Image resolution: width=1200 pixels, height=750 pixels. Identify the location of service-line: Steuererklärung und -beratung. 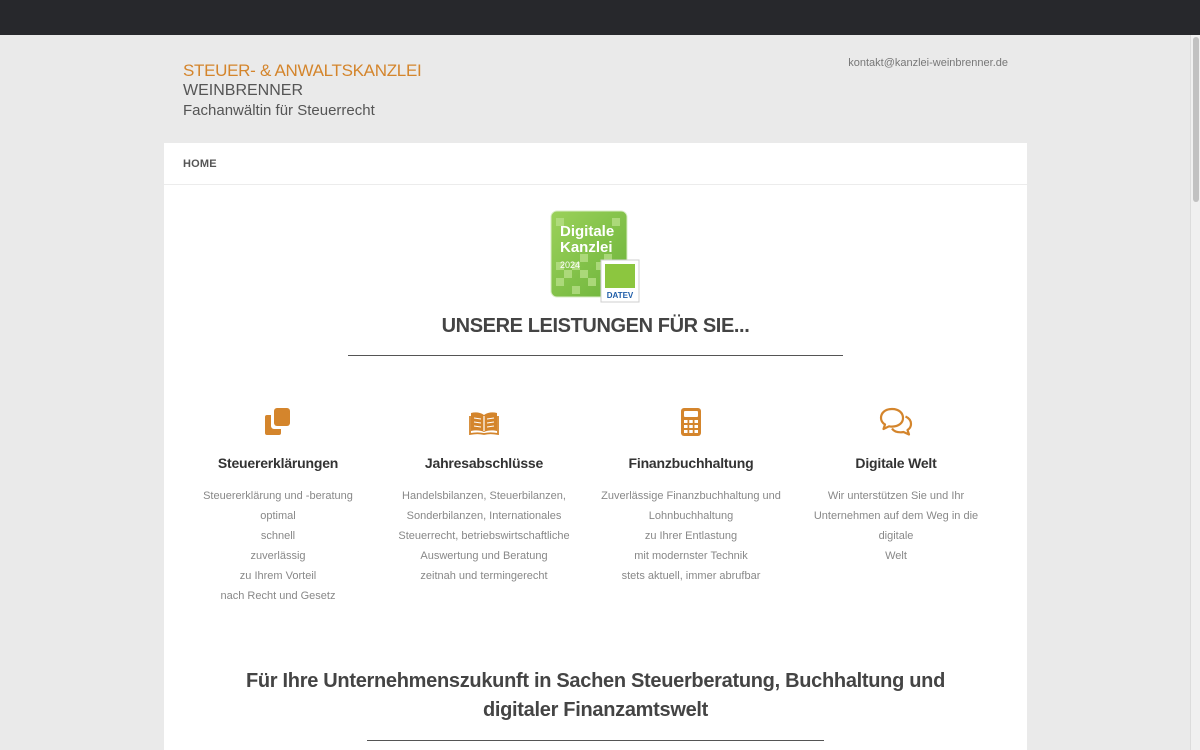
(278, 496).